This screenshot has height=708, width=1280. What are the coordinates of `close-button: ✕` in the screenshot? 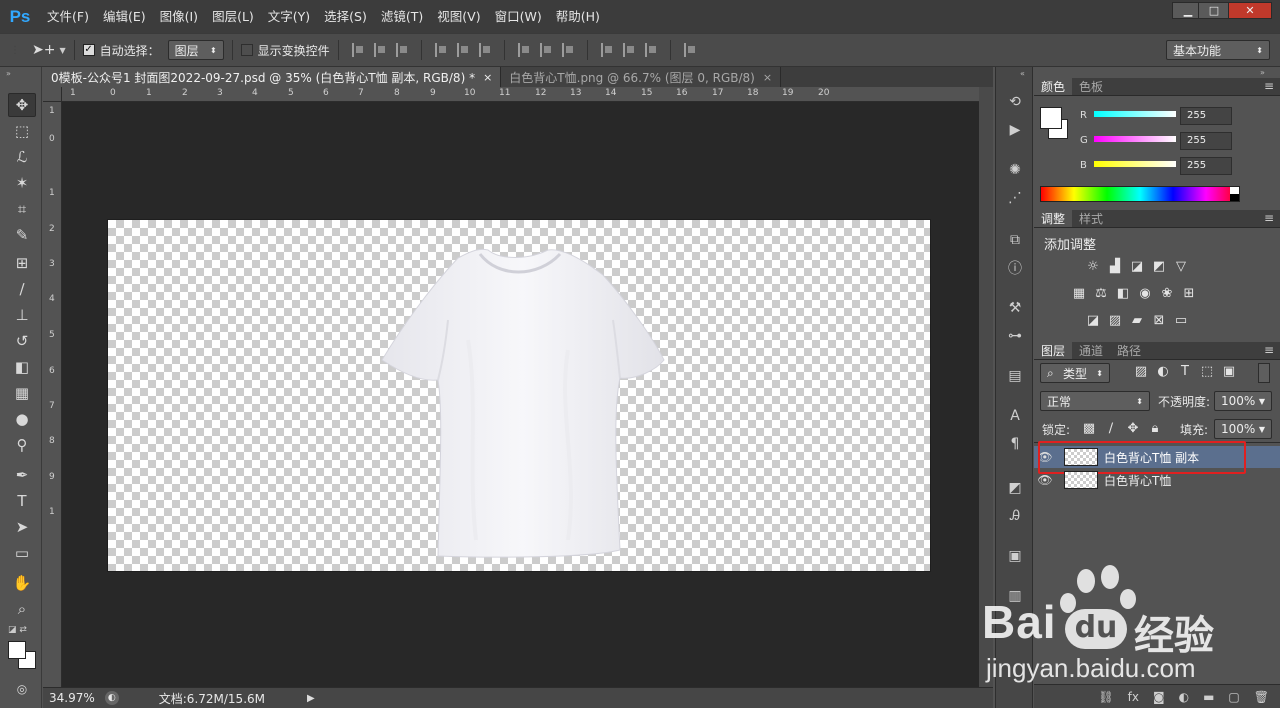 It's located at (1250, 10).